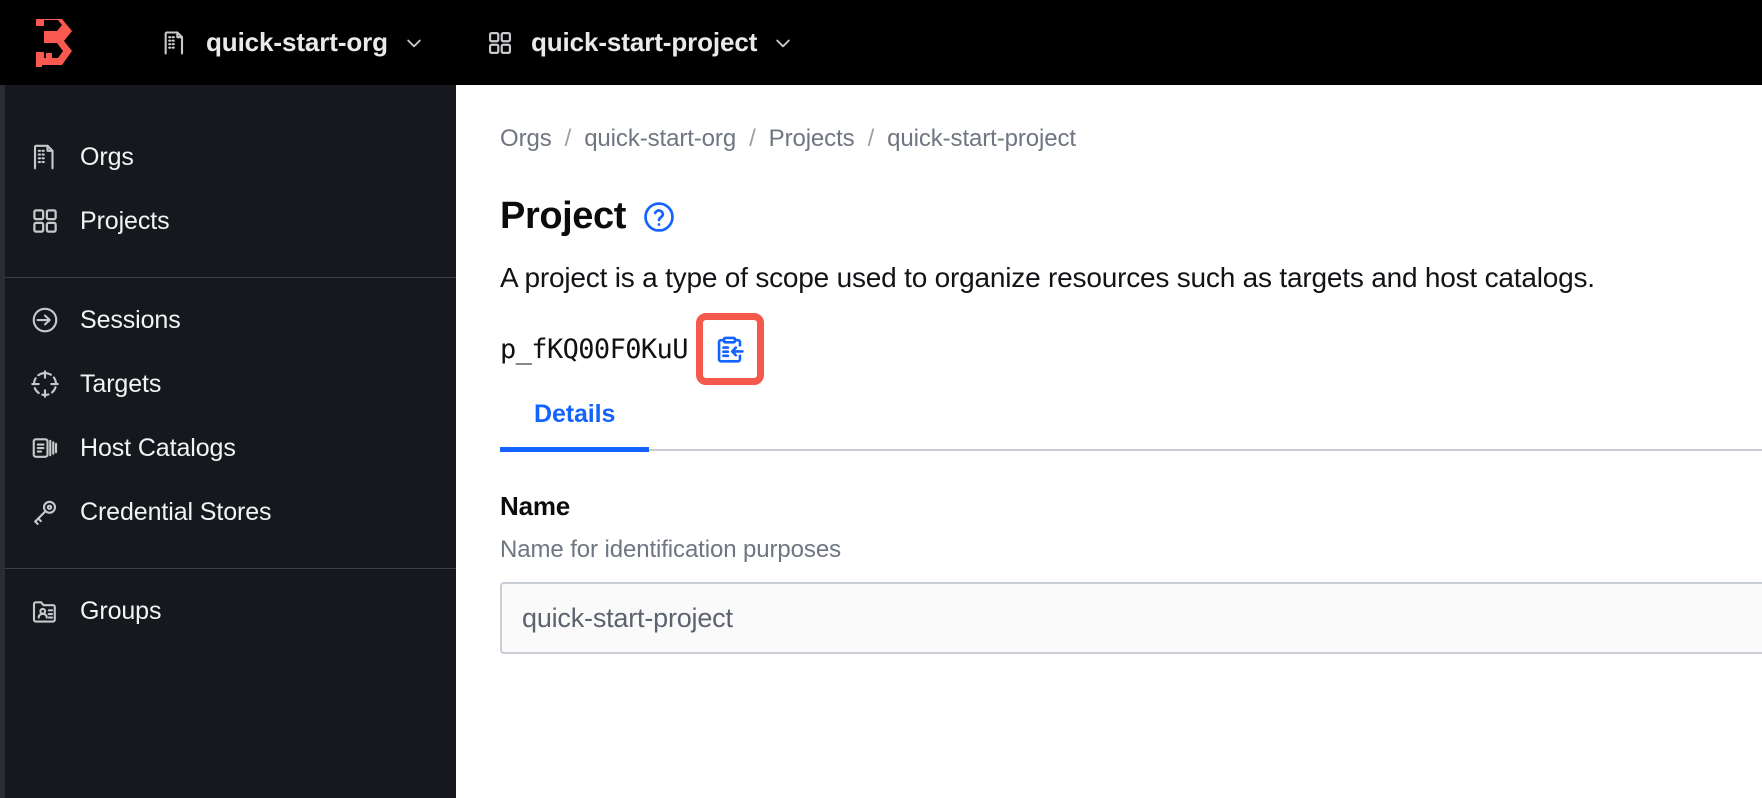 The image size is (1762, 798). I want to click on tab-details: Details, so click(575, 422).